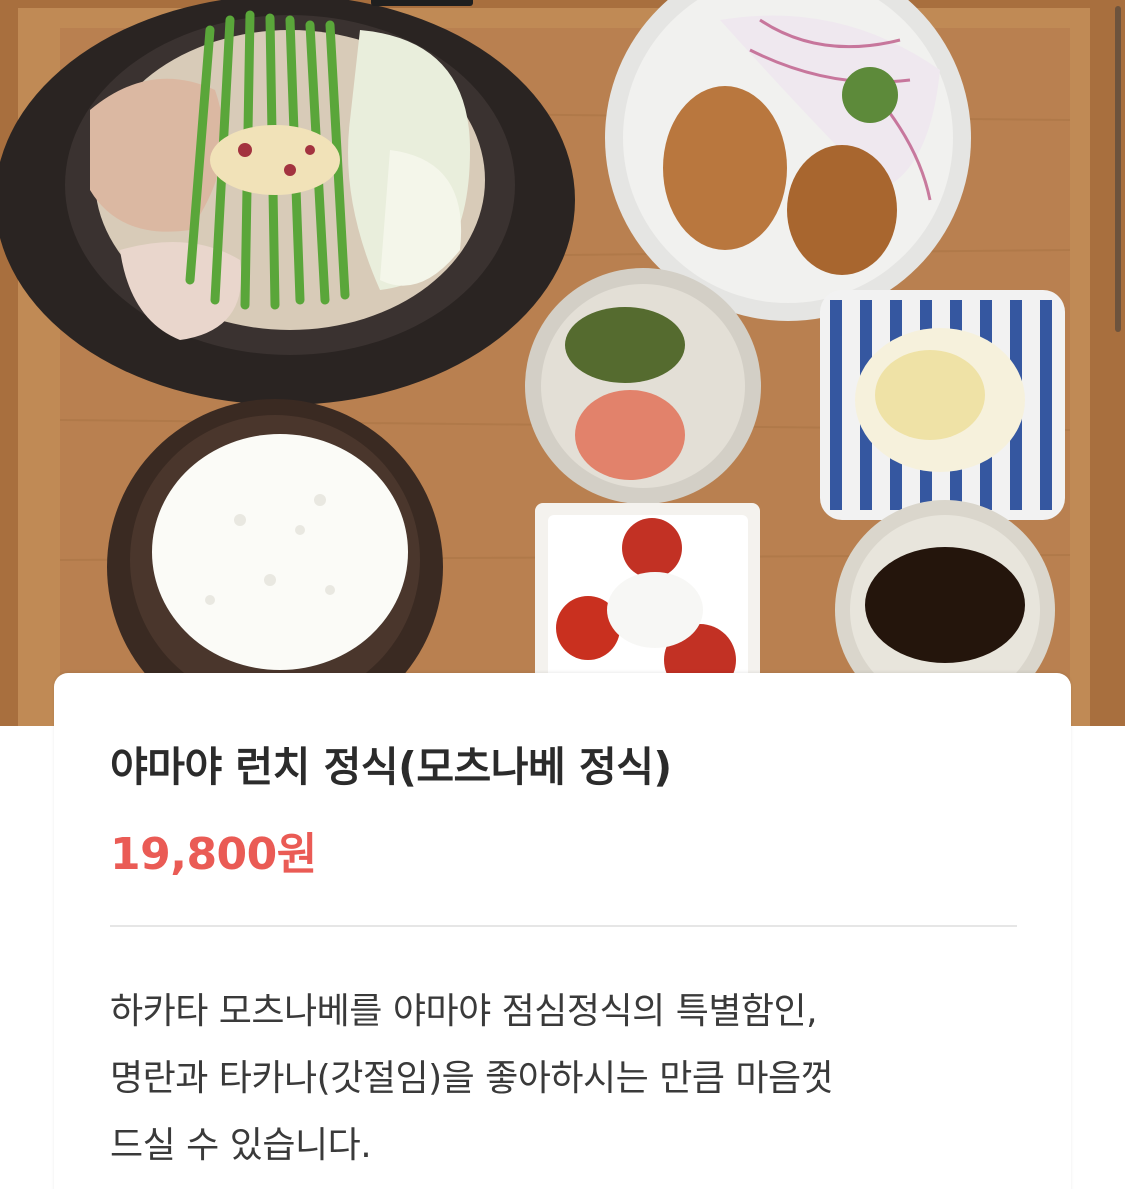  What do you see at coordinates (241, 1145) in the screenshot?
I see `description-line: 드실 수 있습니다.` at bounding box center [241, 1145].